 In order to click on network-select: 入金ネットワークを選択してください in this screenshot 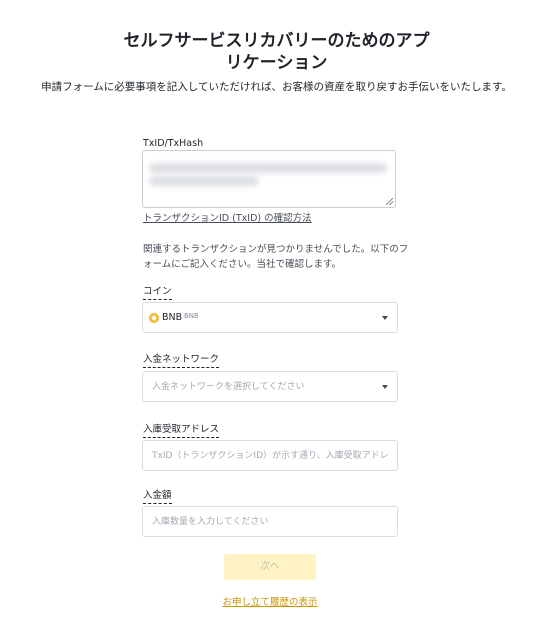, I will do `click(270, 386)`.